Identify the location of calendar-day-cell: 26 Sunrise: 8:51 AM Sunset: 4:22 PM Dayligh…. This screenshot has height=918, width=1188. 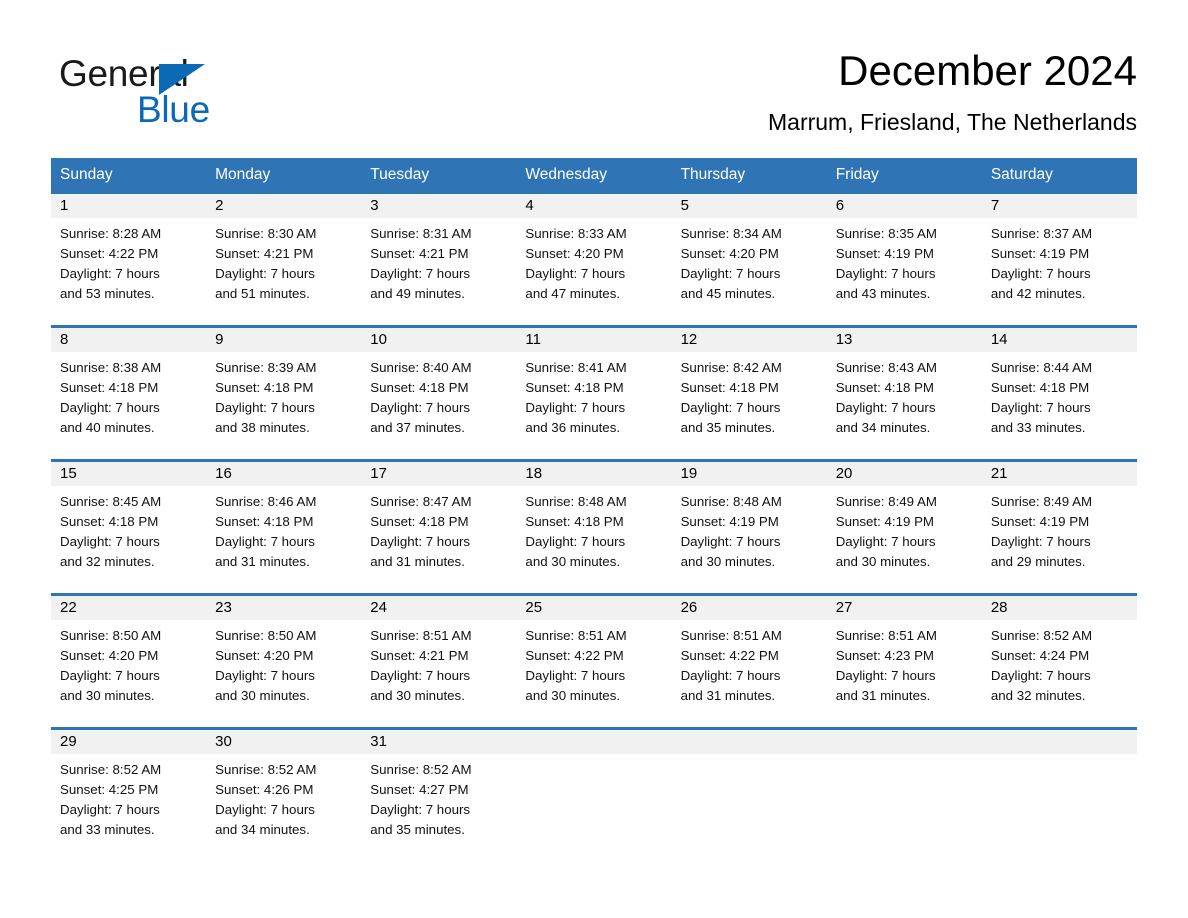
(749, 661).